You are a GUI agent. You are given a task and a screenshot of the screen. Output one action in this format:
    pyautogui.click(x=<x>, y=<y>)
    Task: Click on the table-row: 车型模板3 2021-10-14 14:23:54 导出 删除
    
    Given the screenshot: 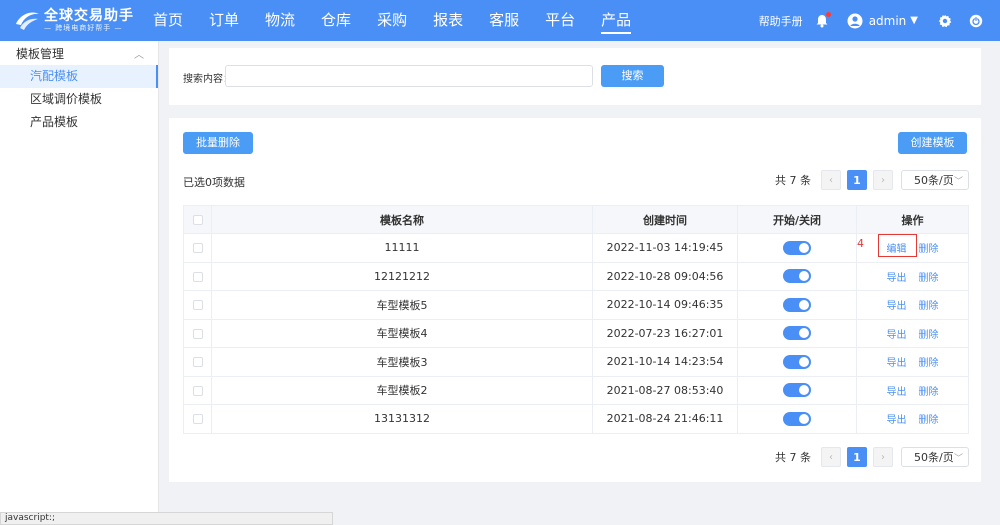 What is the action you would take?
    pyautogui.click(x=576, y=362)
    